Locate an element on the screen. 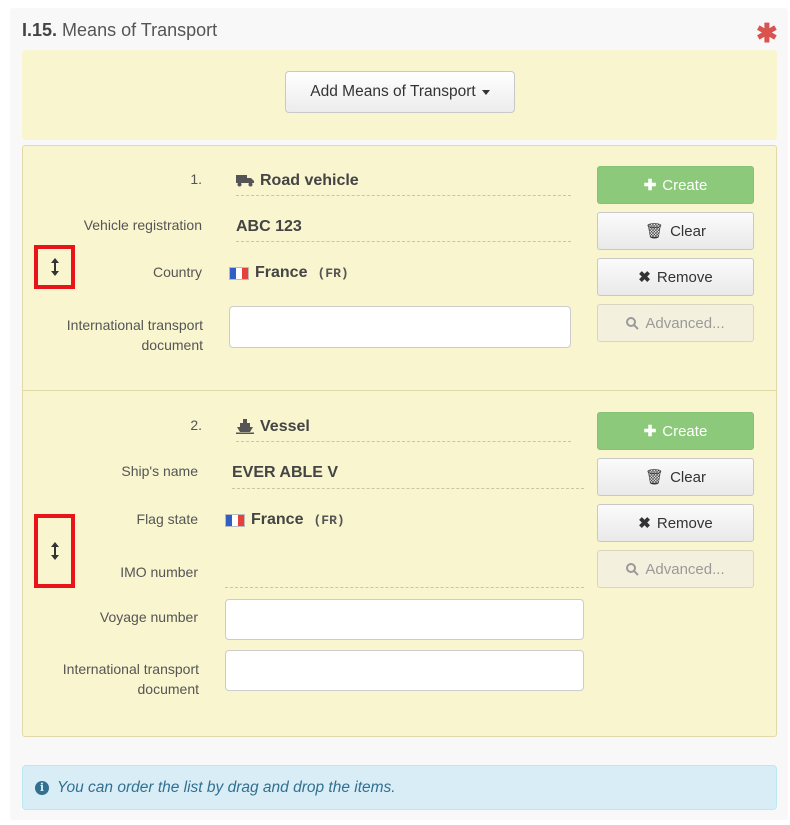  country-name: France is located at coordinates (281, 272).